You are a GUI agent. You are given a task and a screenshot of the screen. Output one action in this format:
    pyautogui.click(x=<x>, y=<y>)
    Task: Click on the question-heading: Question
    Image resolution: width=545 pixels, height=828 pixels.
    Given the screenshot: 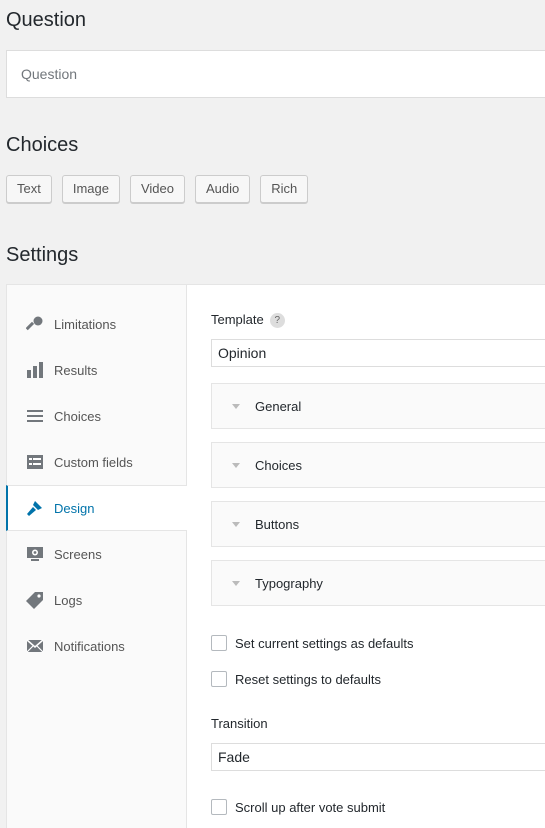 What is the action you would take?
    pyautogui.click(x=46, y=20)
    